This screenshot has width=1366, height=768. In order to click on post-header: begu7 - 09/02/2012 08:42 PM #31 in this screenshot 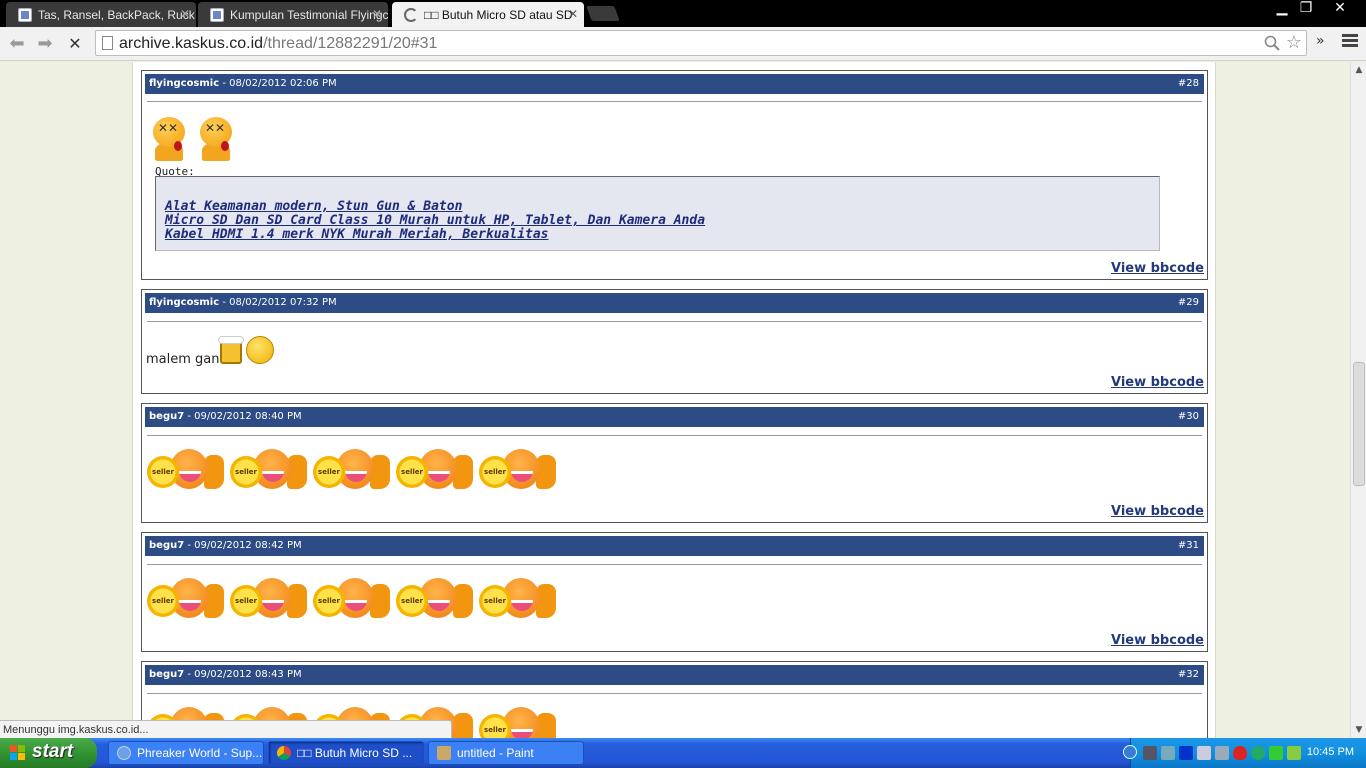, I will do `click(674, 546)`.